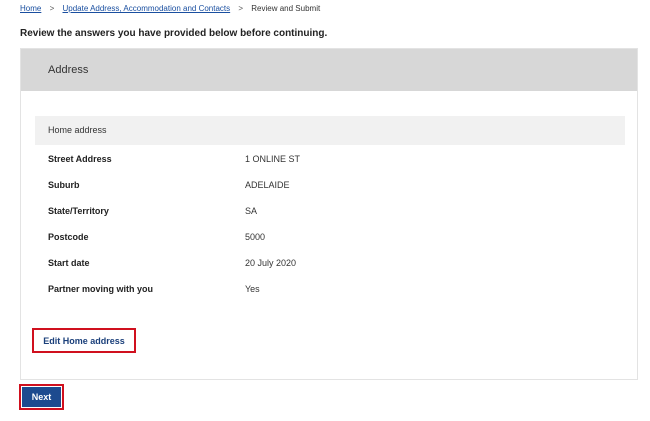  I want to click on detail-label: Start date, so click(69, 263).